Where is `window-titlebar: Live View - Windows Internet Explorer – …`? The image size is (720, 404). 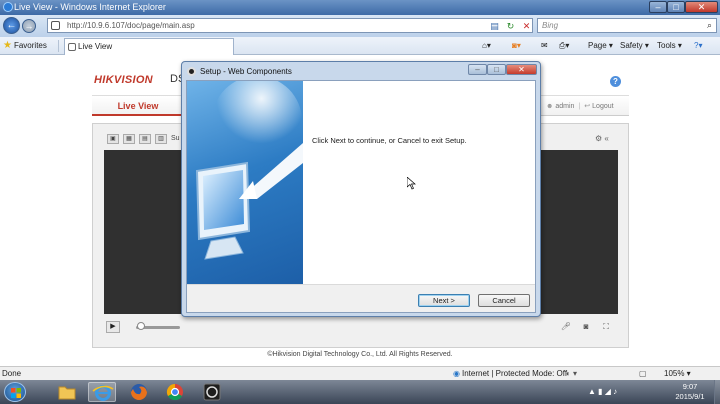 window-titlebar: Live View - Windows Internet Explorer – … is located at coordinates (360, 7).